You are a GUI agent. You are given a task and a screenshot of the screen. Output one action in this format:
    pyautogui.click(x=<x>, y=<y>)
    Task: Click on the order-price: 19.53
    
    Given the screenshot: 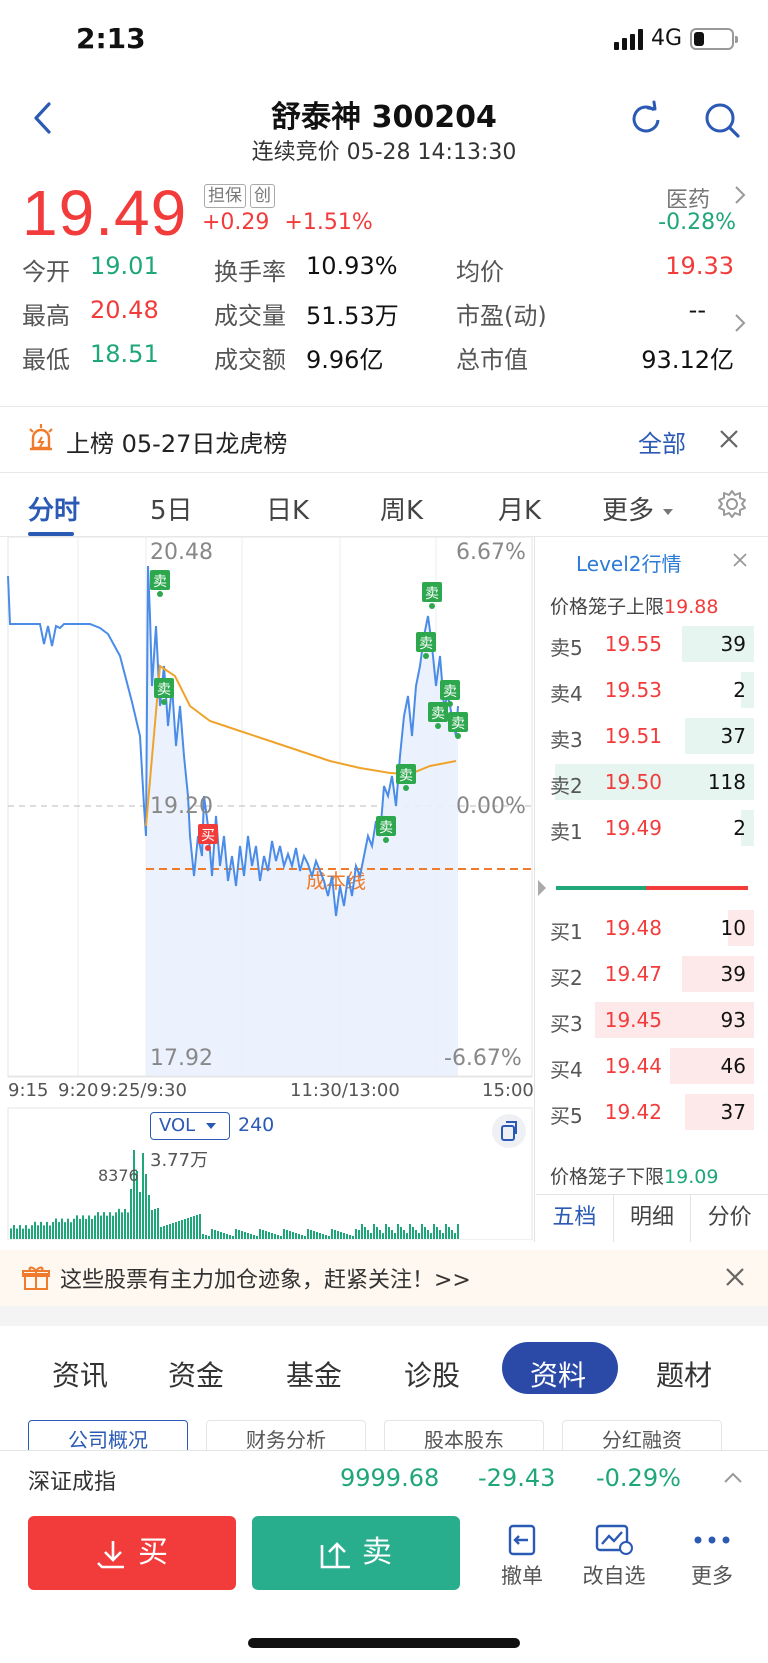 What is the action you would take?
    pyautogui.click(x=633, y=690)
    